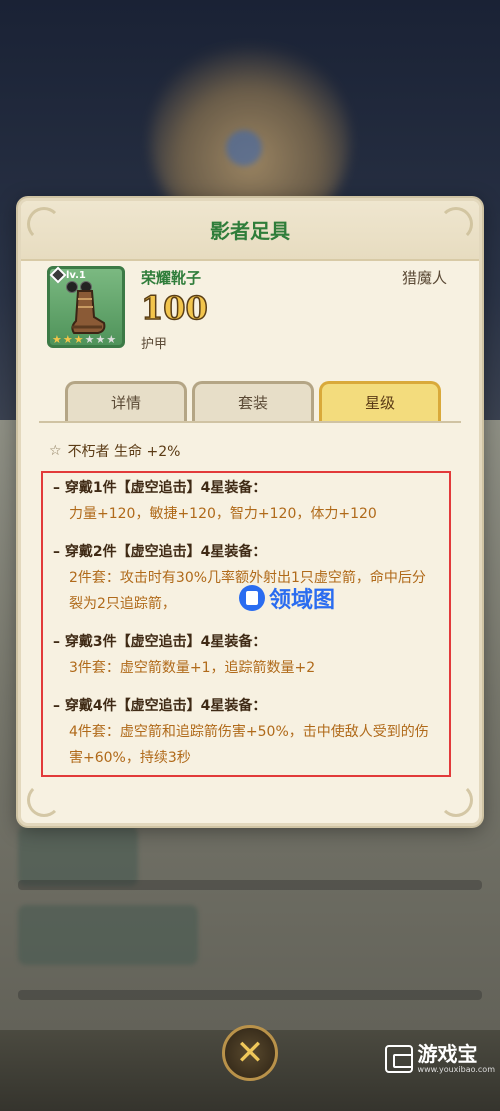 Image resolution: width=500 pixels, height=1111 pixels. What do you see at coordinates (124, 452) in the screenshot?
I see `star-bonus-text: 不朽者 生命 +2%` at bounding box center [124, 452].